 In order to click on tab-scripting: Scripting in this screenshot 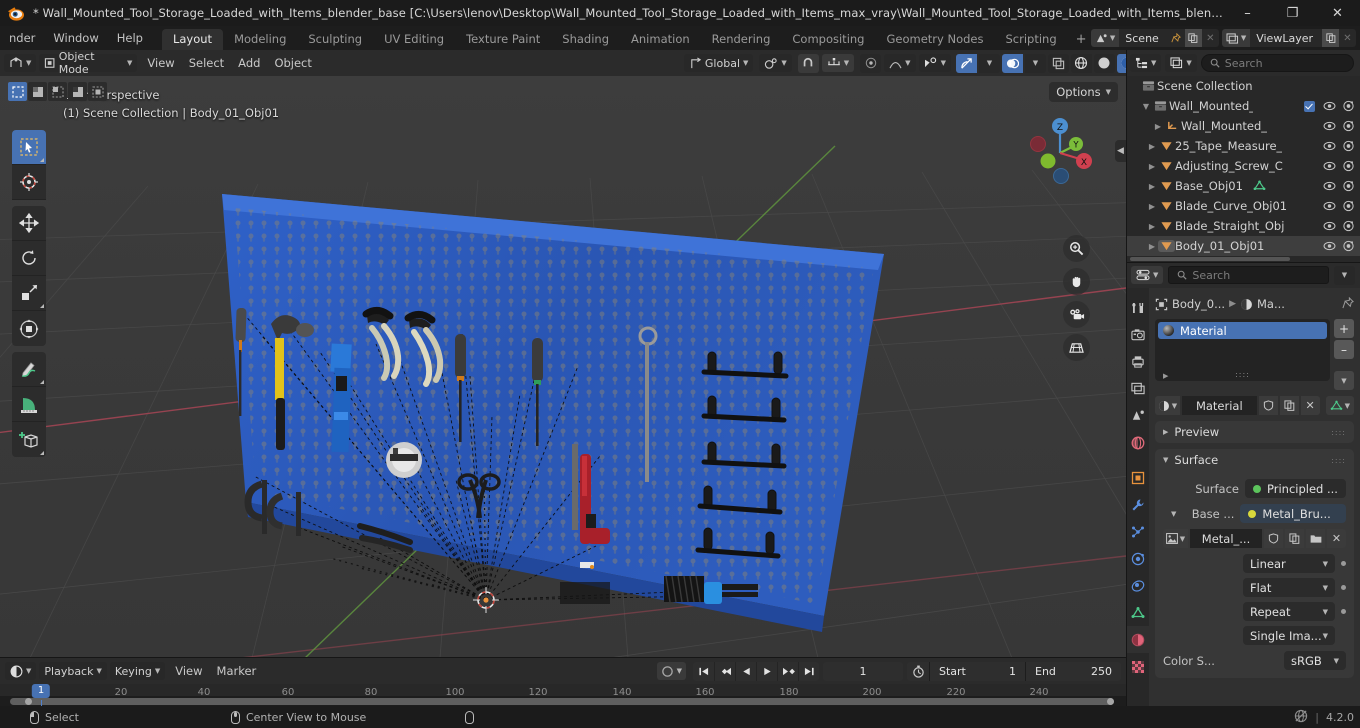, I will do `click(1031, 39)`.